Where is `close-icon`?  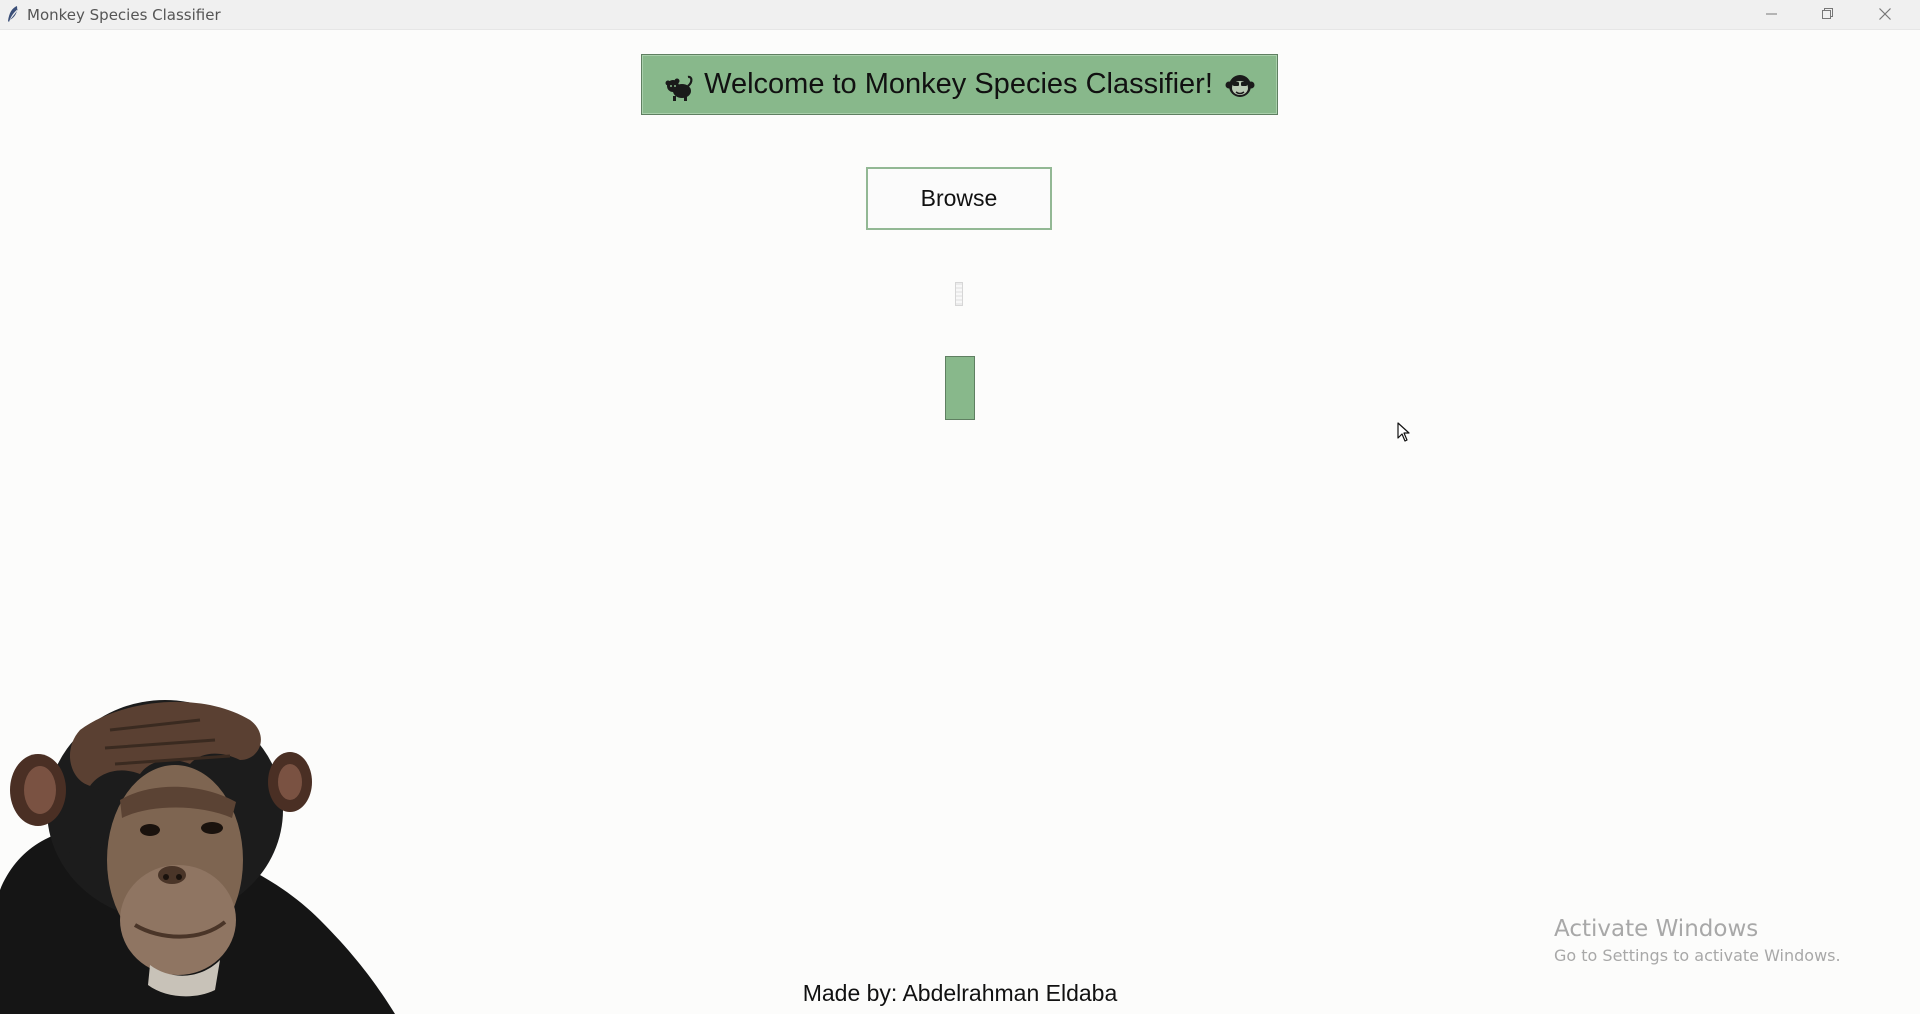 close-icon is located at coordinates (1885, 14).